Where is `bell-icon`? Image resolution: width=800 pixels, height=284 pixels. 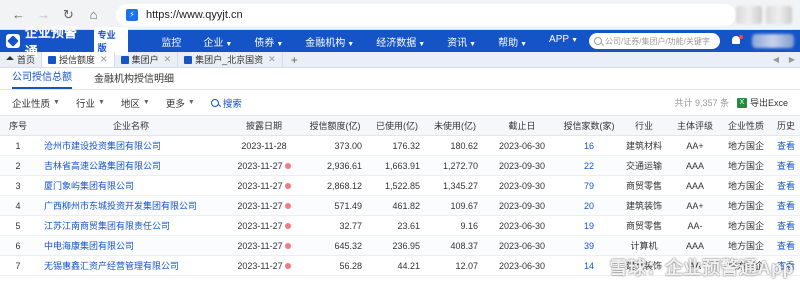 bell-icon is located at coordinates (737, 41).